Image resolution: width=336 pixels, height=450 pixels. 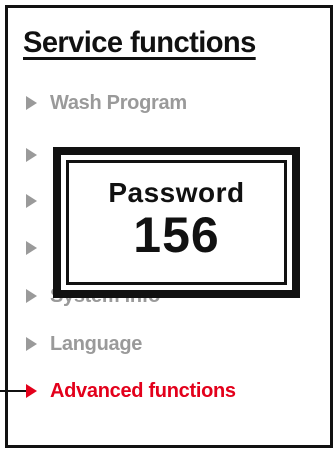 What do you see at coordinates (13, 391) in the screenshot?
I see `callout-pointer-line` at bounding box center [13, 391].